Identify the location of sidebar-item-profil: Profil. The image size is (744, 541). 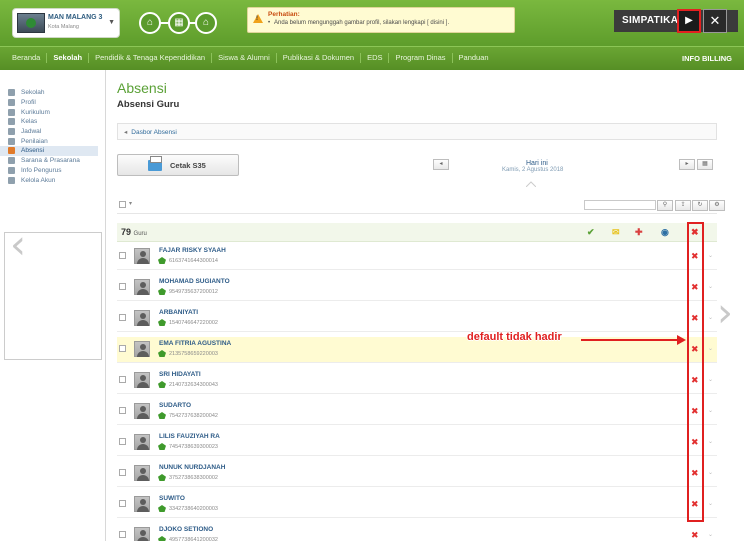
(53, 103).